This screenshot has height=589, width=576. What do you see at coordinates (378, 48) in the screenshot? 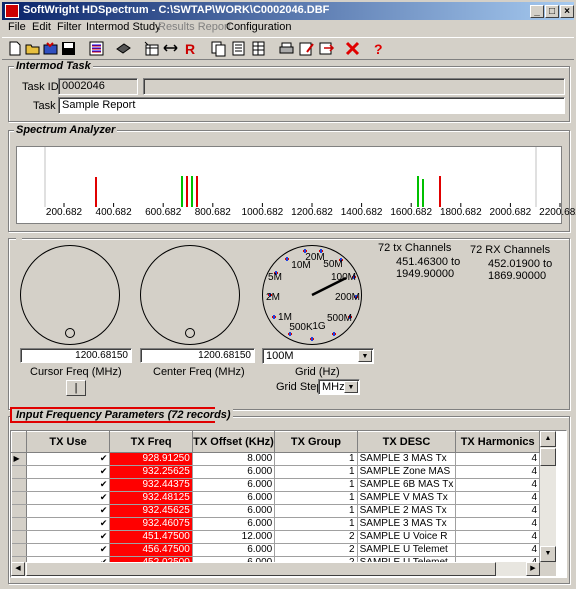
I see `help-icon: ?` at bounding box center [378, 48].